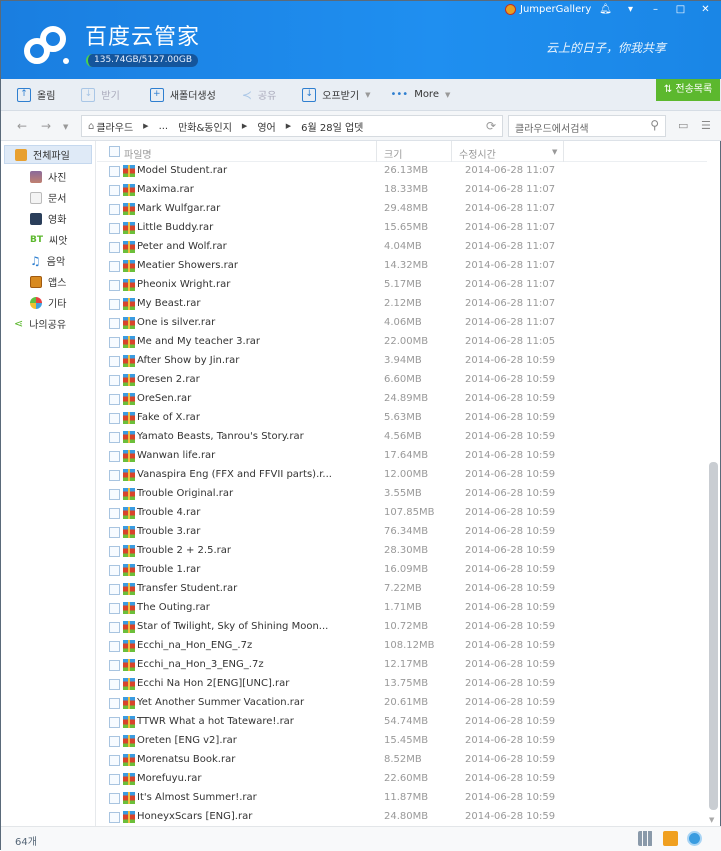 The height and width of the screenshot is (851, 721). Describe the element at coordinates (48, 176) in the screenshot. I see `sidebar-item-photos: 사진` at that location.